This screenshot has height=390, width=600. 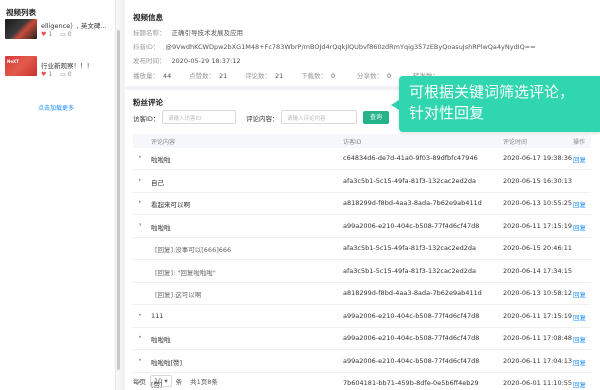 What do you see at coordinates (538, 203) in the screenshot?
I see `comment-time: 2020-06-13 10:55:25` at bounding box center [538, 203].